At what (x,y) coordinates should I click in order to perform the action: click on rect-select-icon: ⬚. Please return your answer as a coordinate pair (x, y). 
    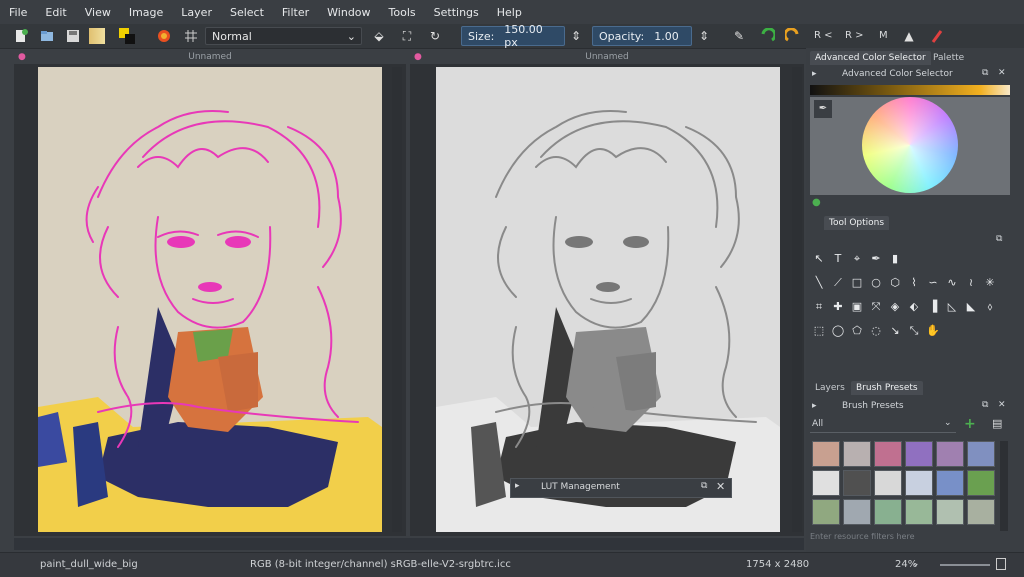
    Looking at the image, I should click on (819, 331).